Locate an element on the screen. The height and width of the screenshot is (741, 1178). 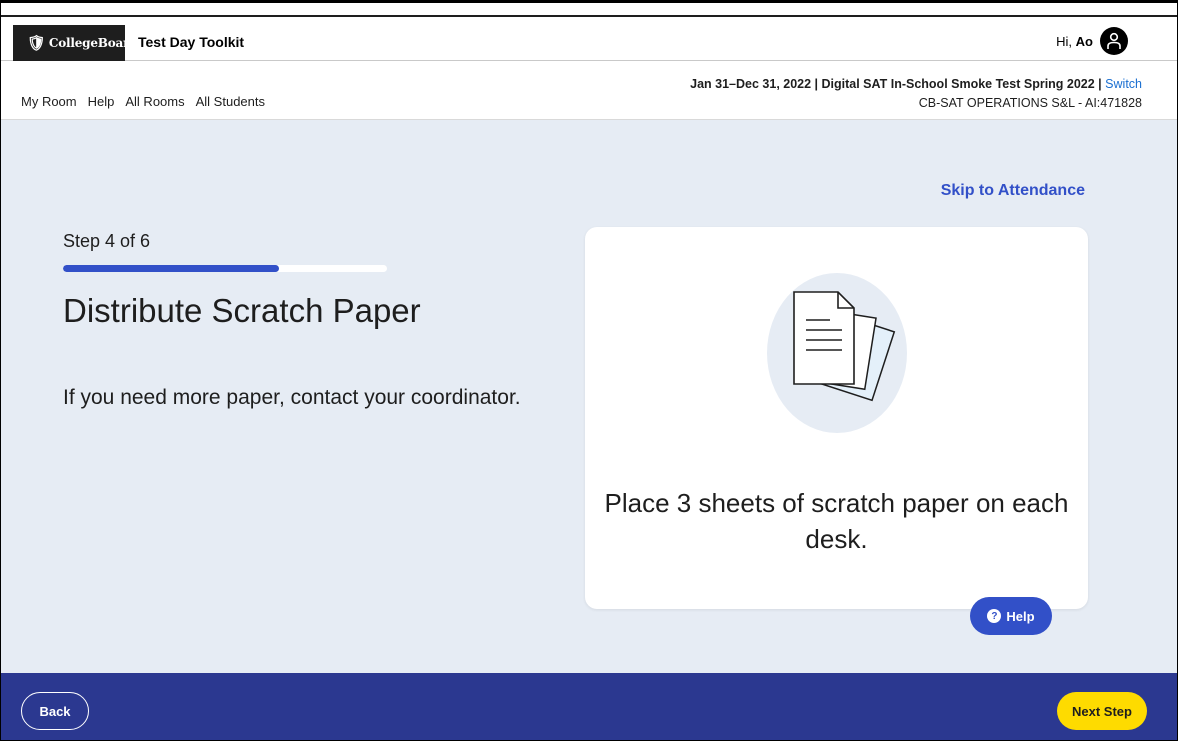
nav-all-students: All Students is located at coordinates (230, 101).